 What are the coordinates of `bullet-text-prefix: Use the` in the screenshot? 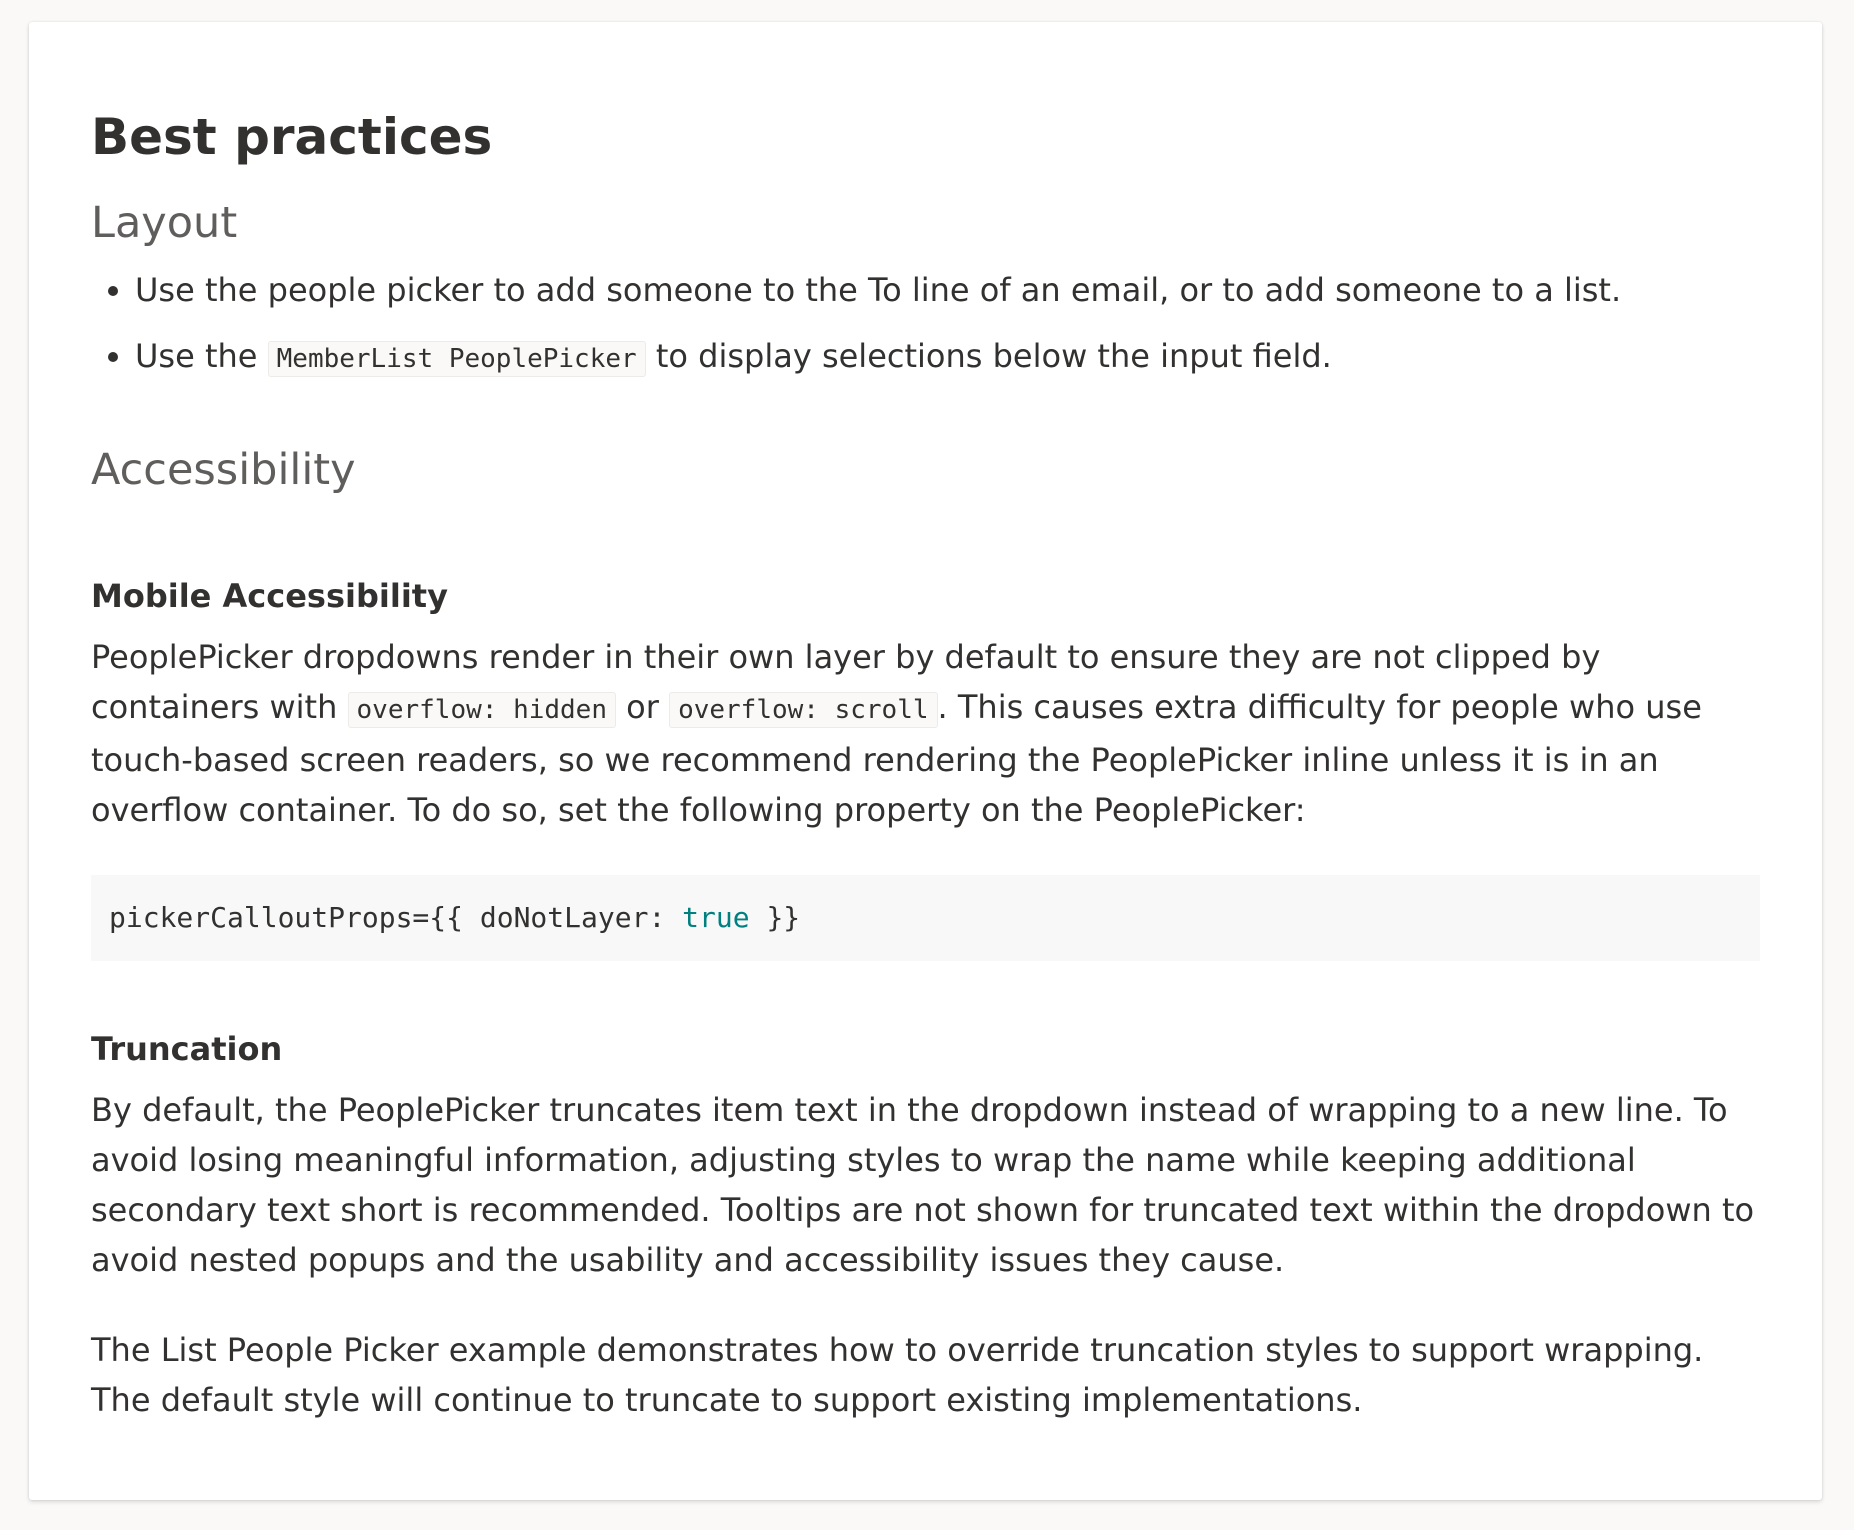 It's located at (201, 356).